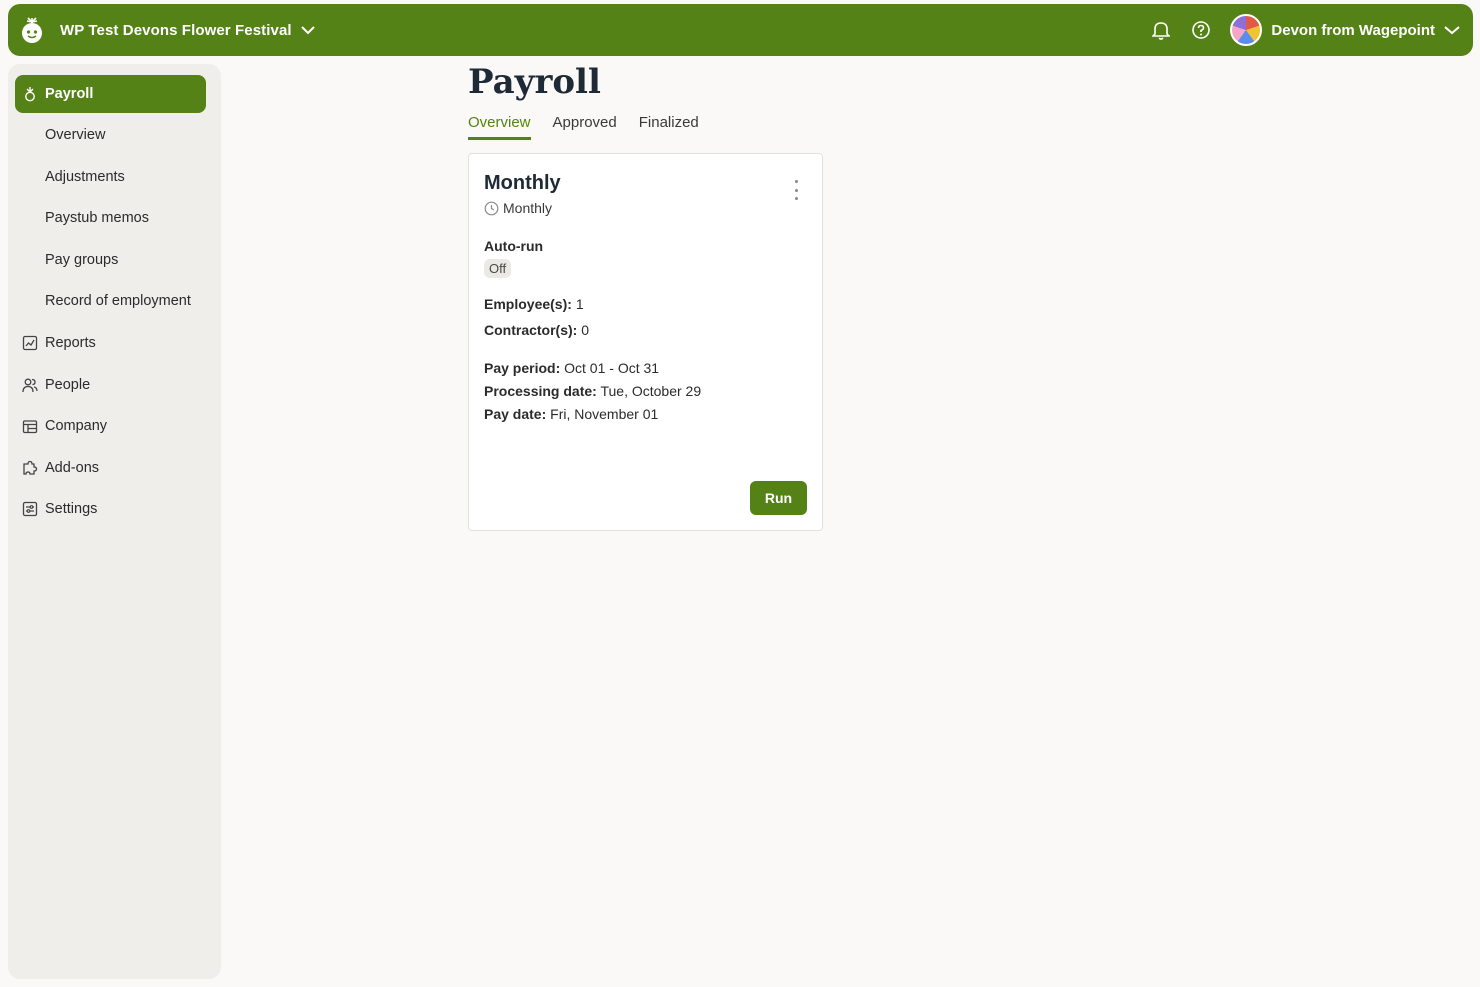 This screenshot has width=1480, height=987. I want to click on people-icon, so click(30, 385).